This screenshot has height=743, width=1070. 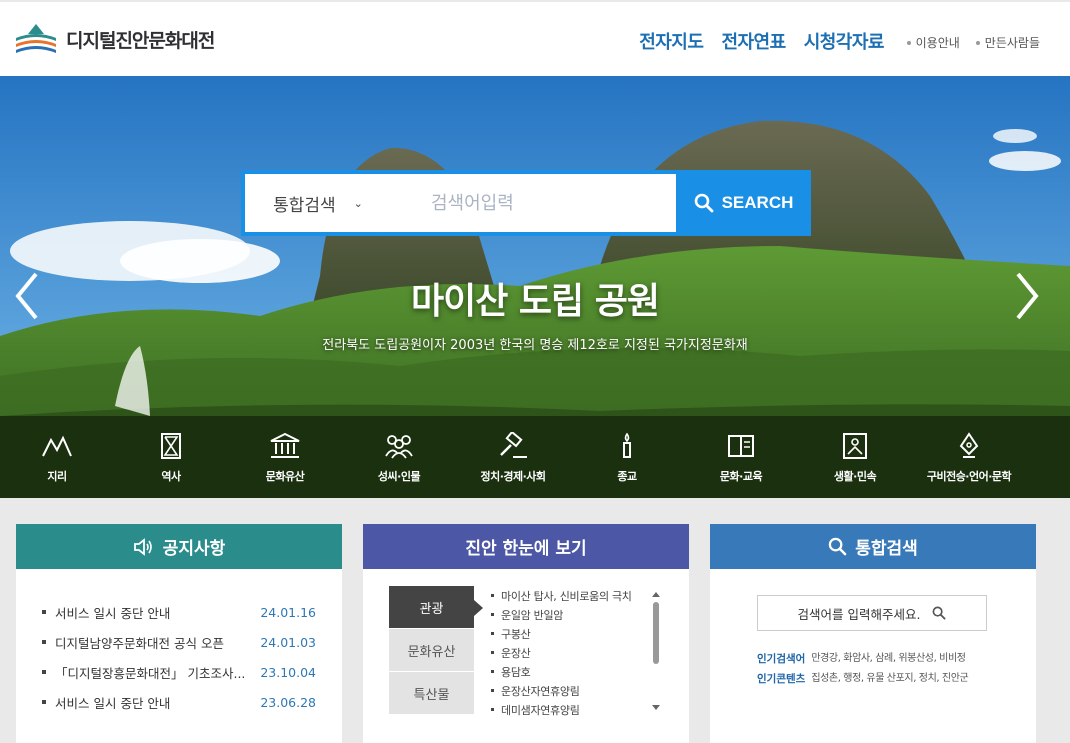 What do you see at coordinates (526, 549) in the screenshot?
I see `glance-panel-title: 진안 한눈에 보기` at bounding box center [526, 549].